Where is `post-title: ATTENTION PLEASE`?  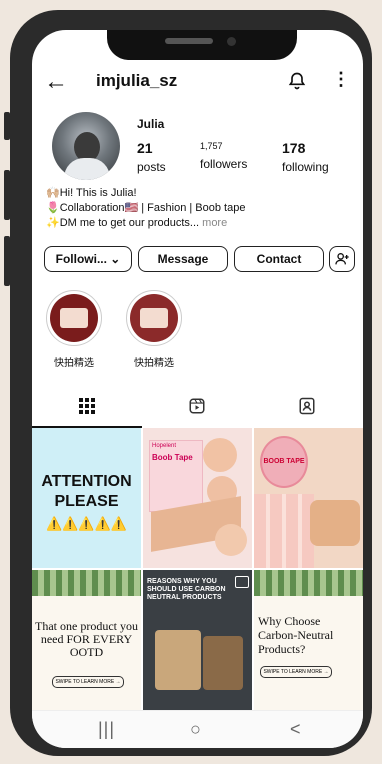 post-title: ATTENTION PLEASE is located at coordinates (86, 491).